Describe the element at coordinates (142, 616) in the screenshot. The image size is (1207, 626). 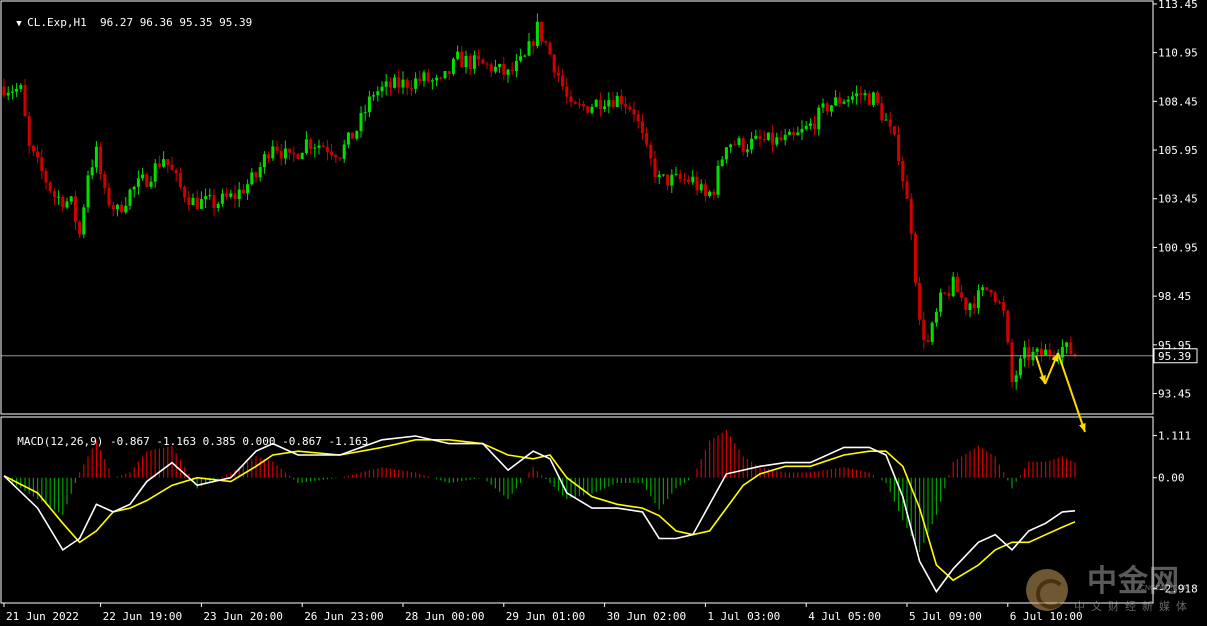
I see `time-tick-label: 22 Jun 19:00` at that location.